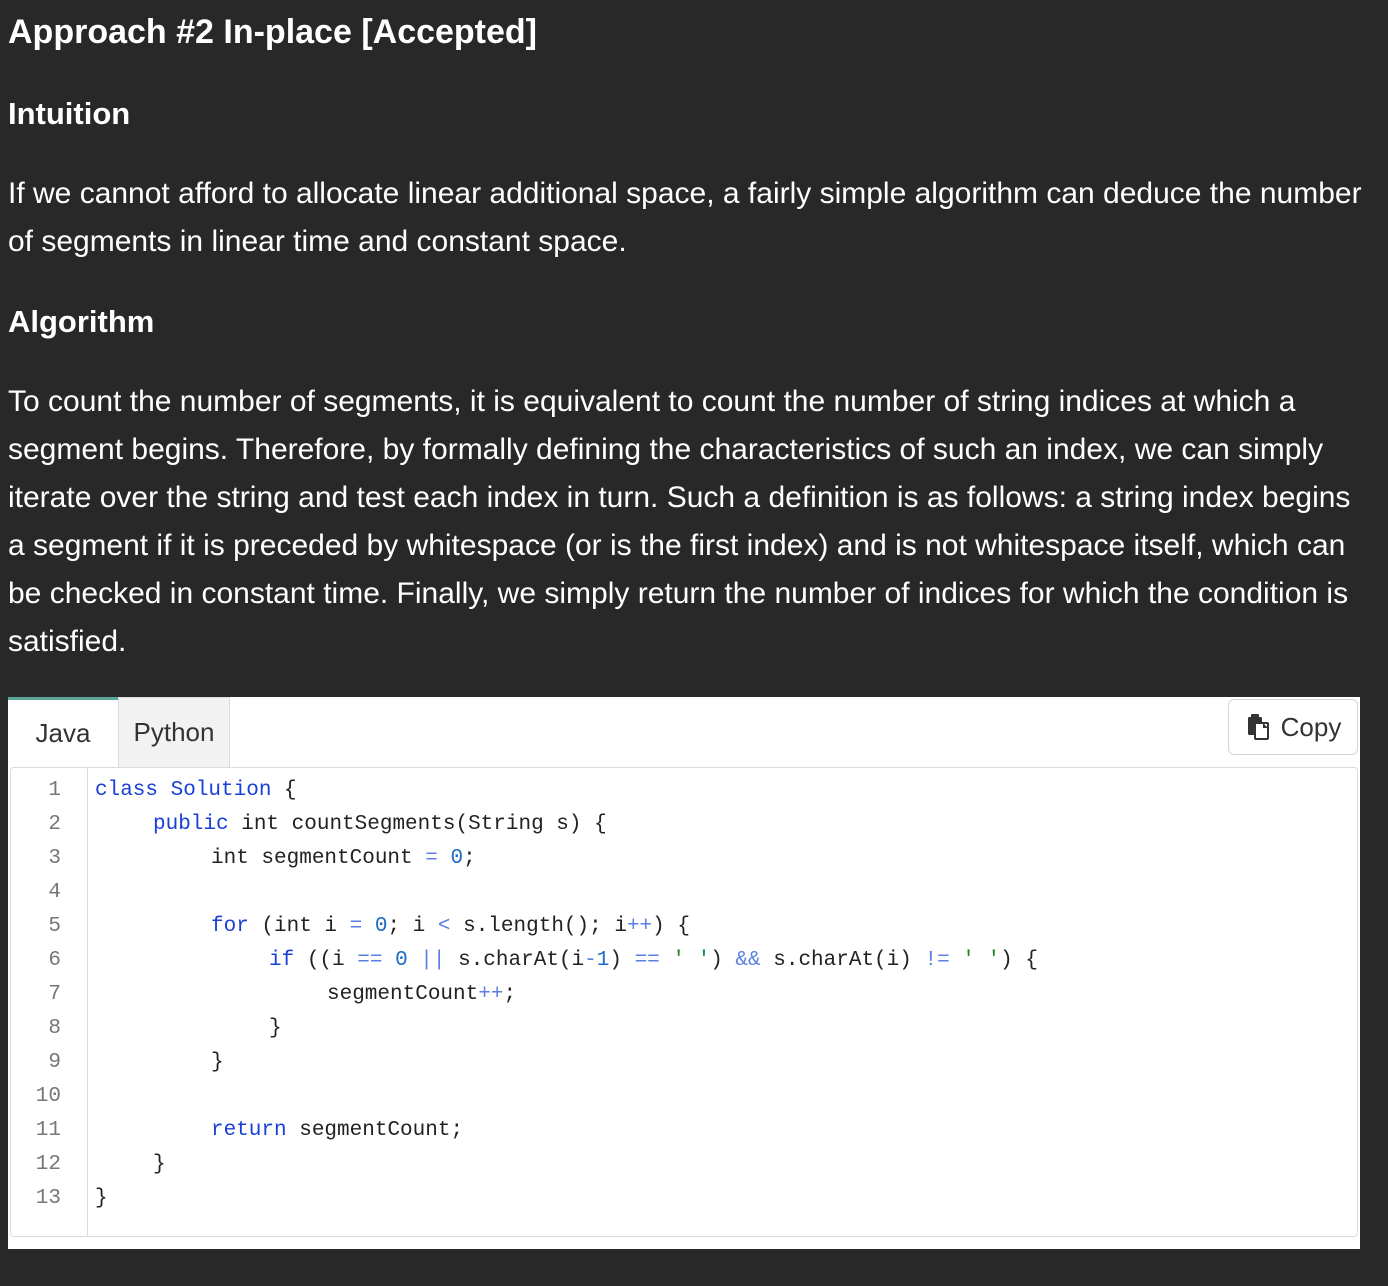 The width and height of the screenshot is (1388, 1286). Describe the element at coordinates (81, 321) in the screenshot. I see `algorithm-heading: Algorithm` at that location.